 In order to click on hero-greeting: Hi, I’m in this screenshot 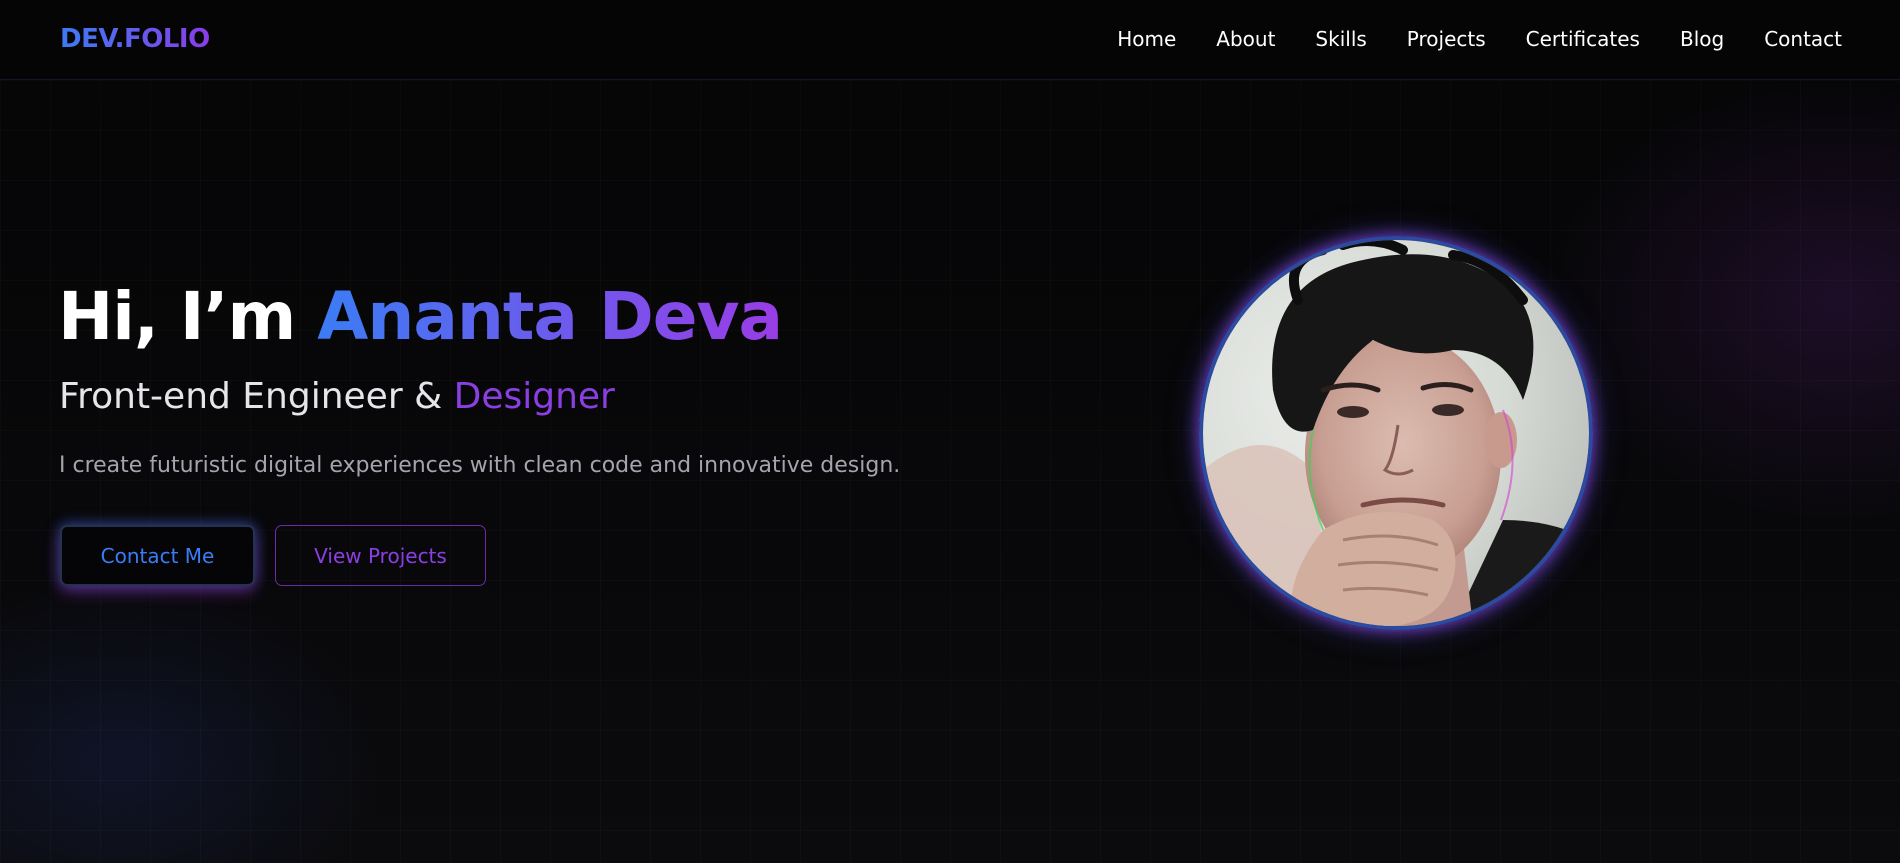, I will do `click(188, 316)`.